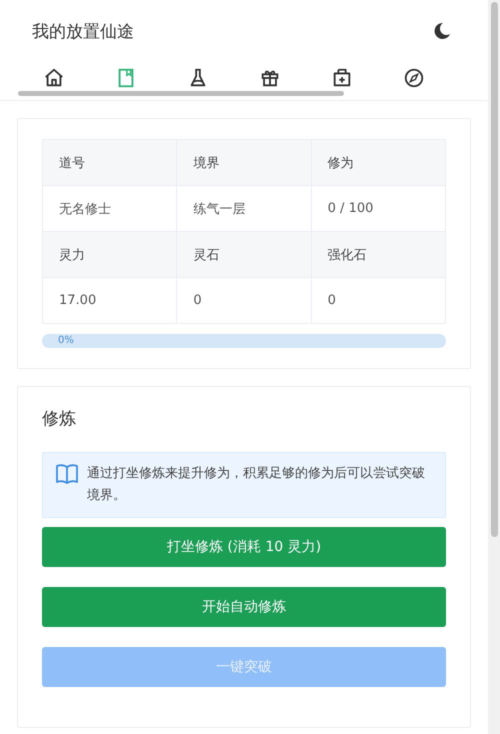 This screenshot has width=500, height=734. Describe the element at coordinates (109, 163) in the screenshot. I see `stat-label: 道号` at that location.